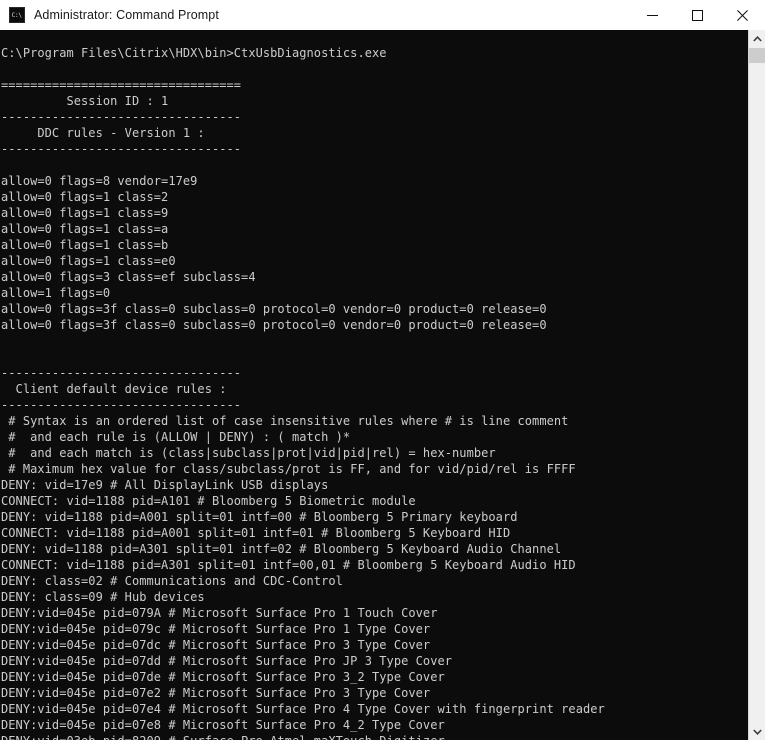 This screenshot has height=740, width=765. I want to click on console-scrollbar, so click(756, 385).